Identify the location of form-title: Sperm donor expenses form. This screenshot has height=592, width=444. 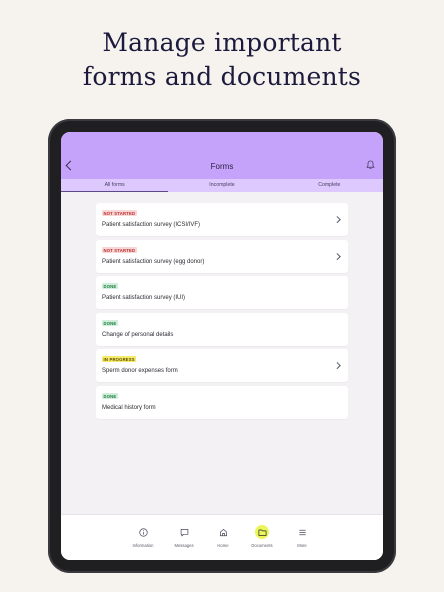
(140, 371).